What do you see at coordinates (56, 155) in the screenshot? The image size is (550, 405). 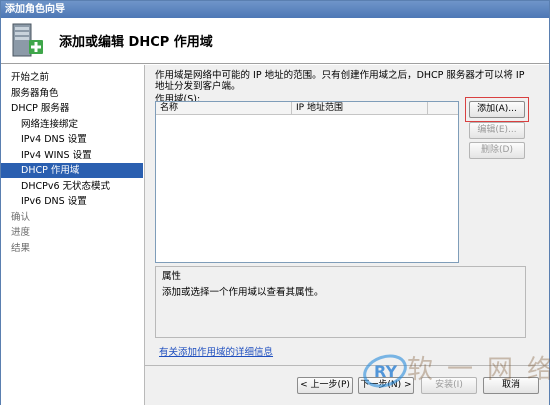 I see `sidebar-item: IPv4 WINS 设置` at bounding box center [56, 155].